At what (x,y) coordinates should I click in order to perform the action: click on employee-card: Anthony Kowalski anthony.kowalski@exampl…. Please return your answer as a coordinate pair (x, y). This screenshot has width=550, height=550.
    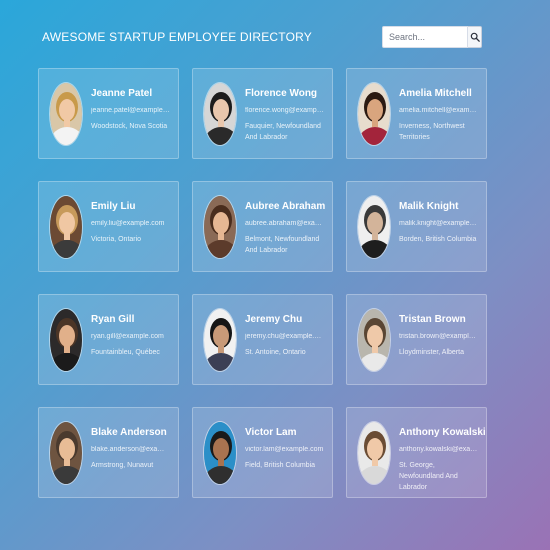
    Looking at the image, I should click on (416, 452).